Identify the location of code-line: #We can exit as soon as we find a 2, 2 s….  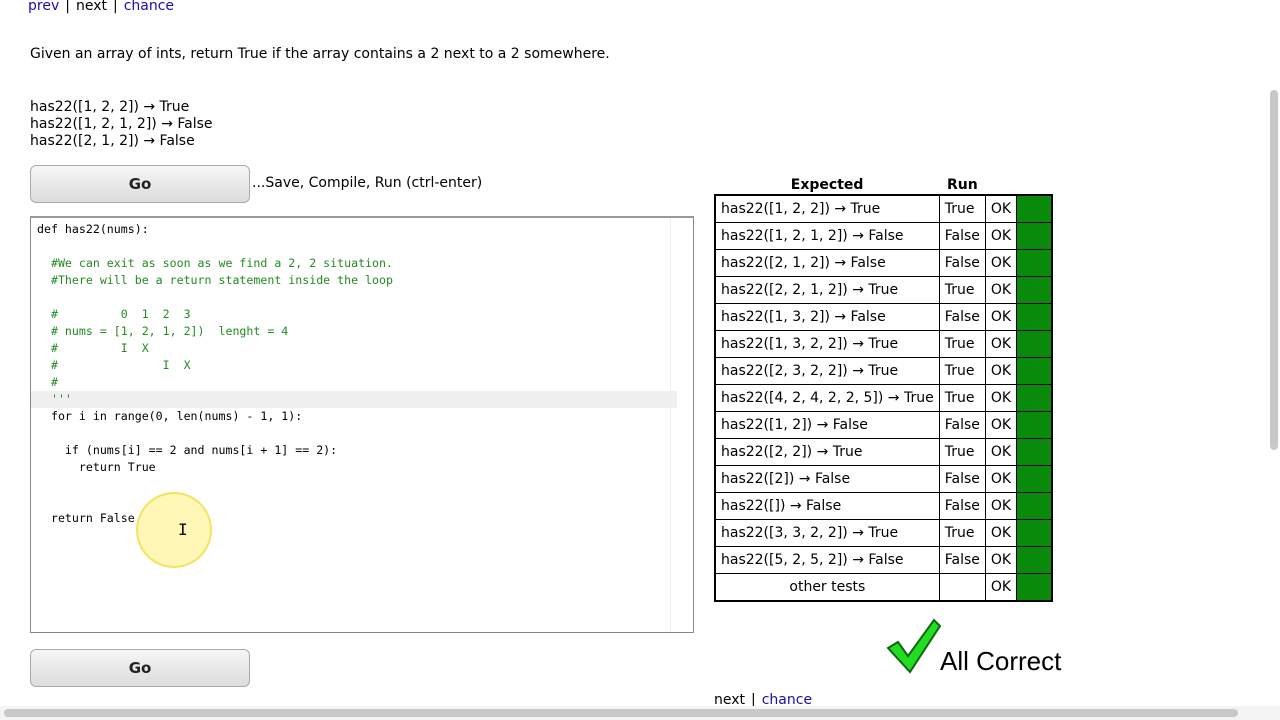
(215, 263).